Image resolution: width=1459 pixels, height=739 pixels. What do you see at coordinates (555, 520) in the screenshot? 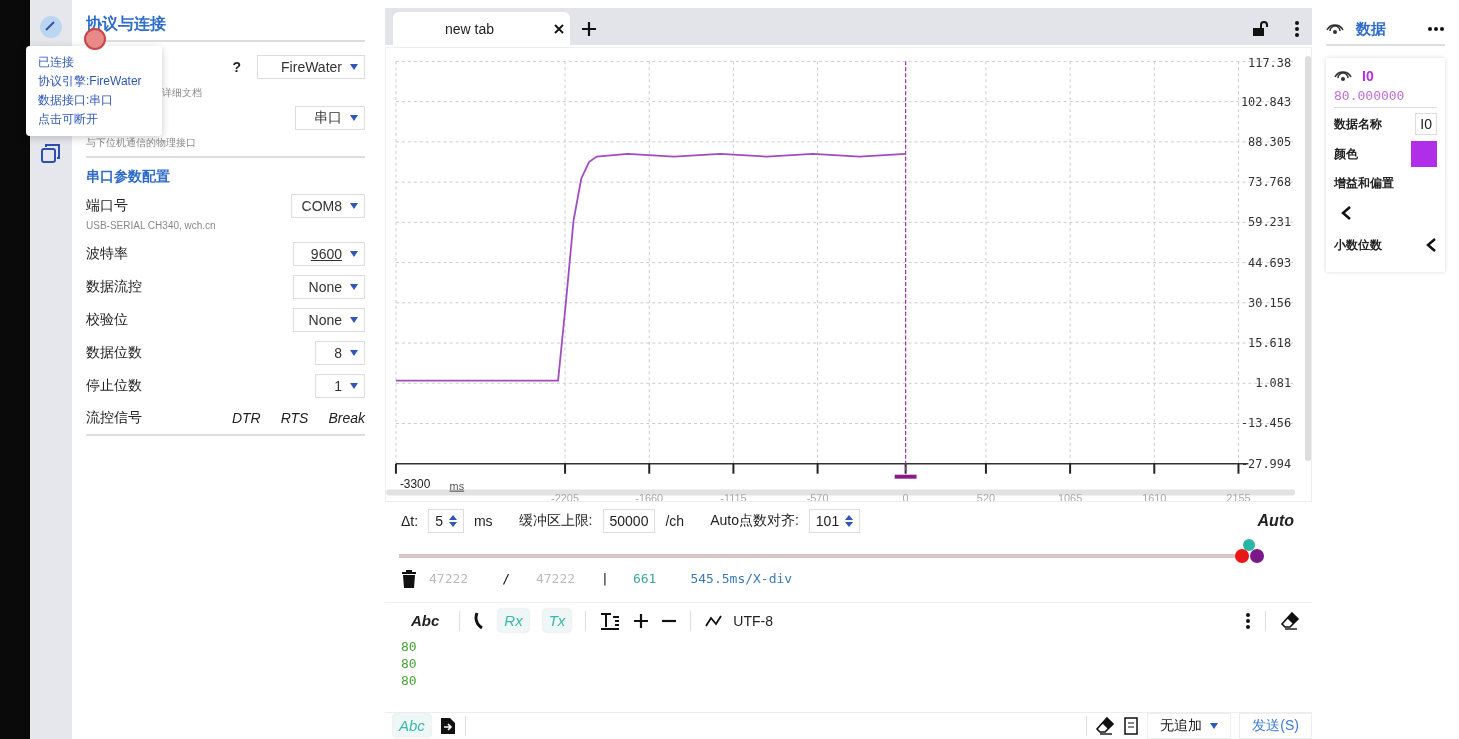
I see `field-label: 缓冲区上限:` at bounding box center [555, 520].